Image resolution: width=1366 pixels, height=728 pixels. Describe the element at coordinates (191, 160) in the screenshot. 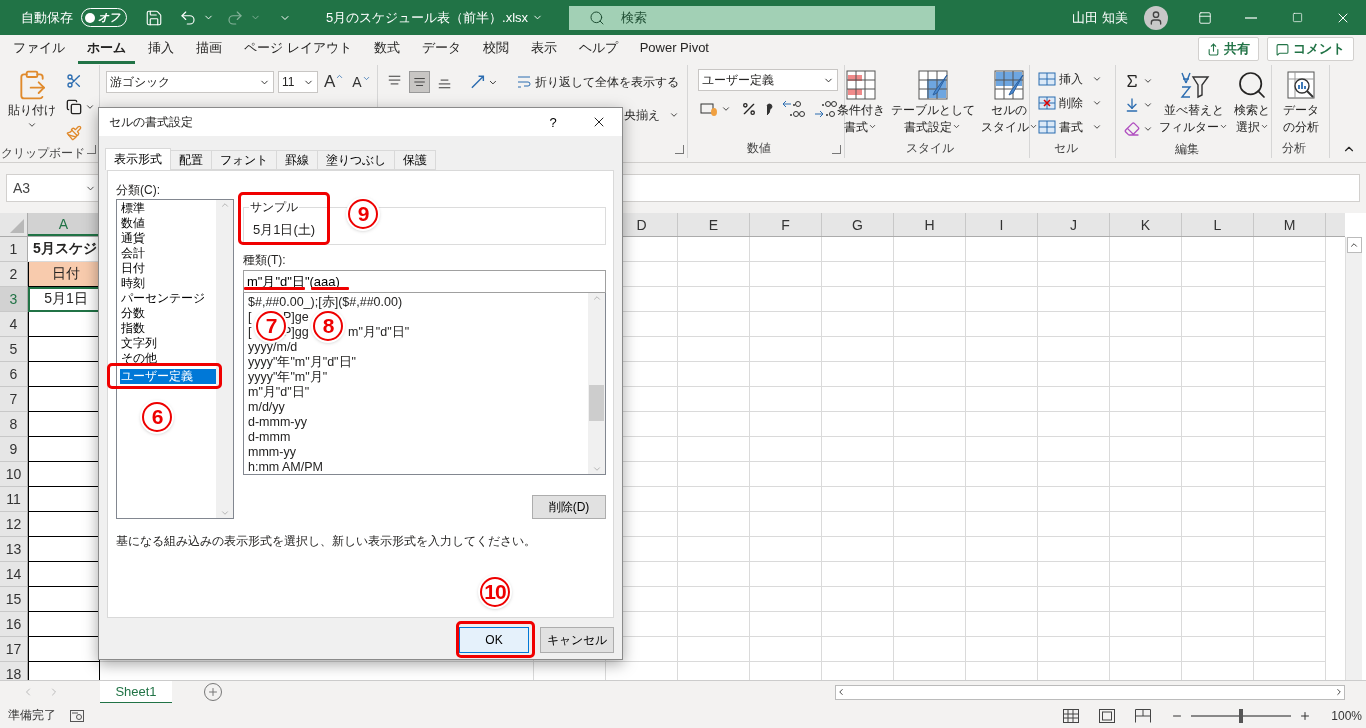

I see `dialog-tab: 配置` at that location.